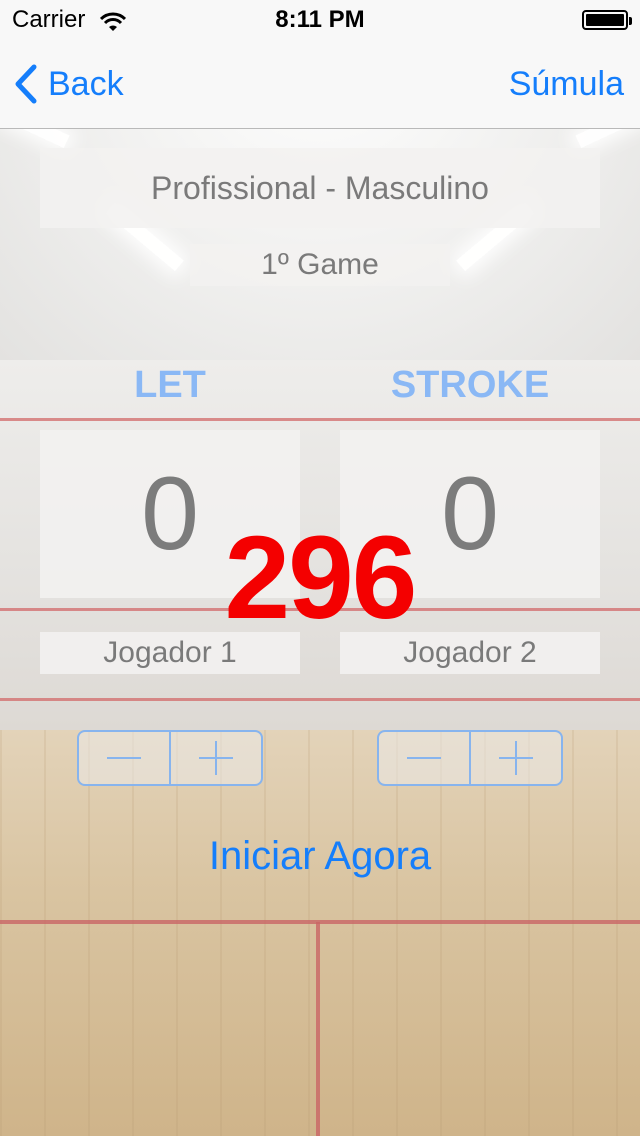 The height and width of the screenshot is (1136, 640). Describe the element at coordinates (470, 653) in the screenshot. I see `player2-name: Jogador 2` at that location.